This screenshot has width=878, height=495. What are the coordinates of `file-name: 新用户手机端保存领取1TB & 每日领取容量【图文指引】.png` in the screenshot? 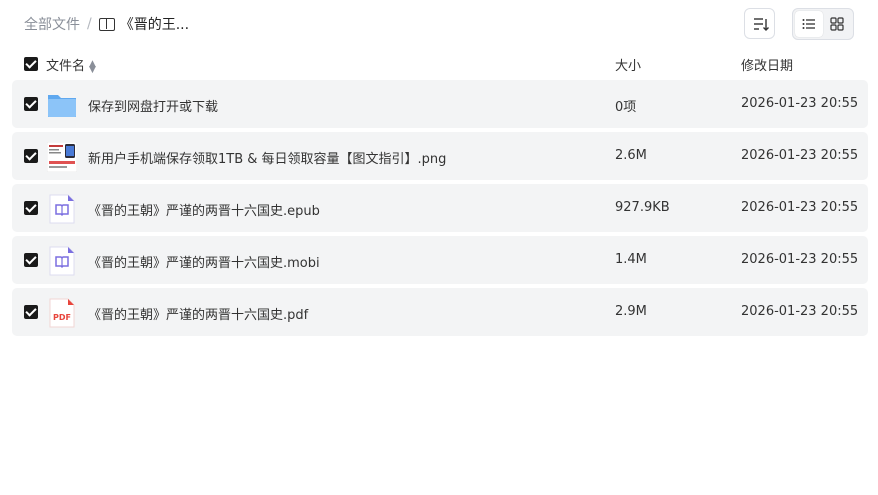 It's located at (267, 157).